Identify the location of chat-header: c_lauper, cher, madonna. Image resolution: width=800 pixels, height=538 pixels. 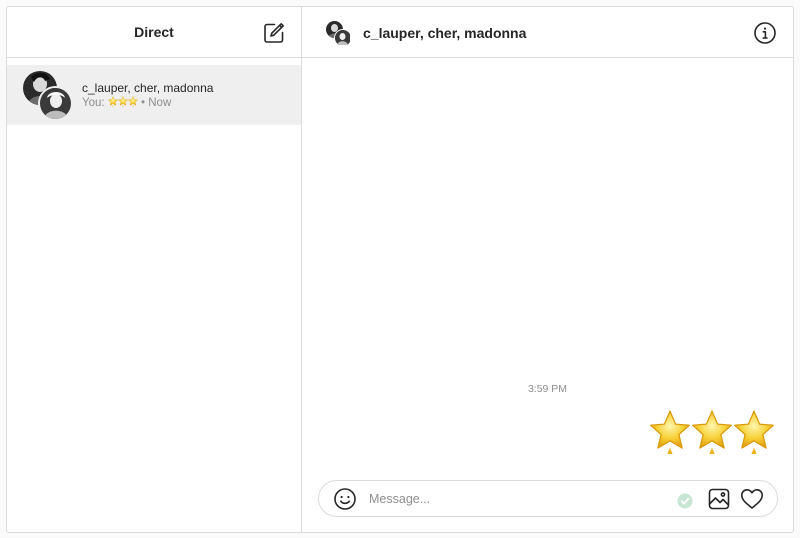
(547, 32).